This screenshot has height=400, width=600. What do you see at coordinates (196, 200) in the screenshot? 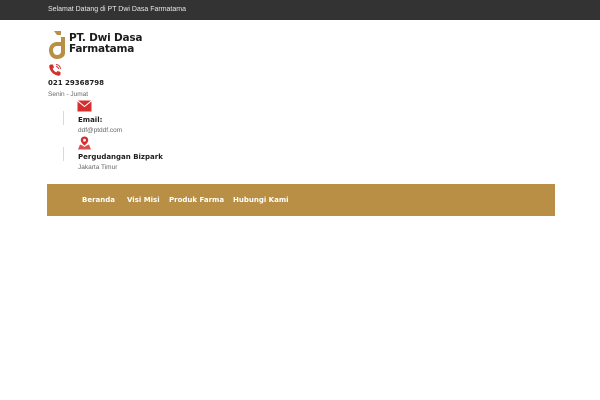
I see `nav-item-produk-farma: Produk Farma` at bounding box center [196, 200].